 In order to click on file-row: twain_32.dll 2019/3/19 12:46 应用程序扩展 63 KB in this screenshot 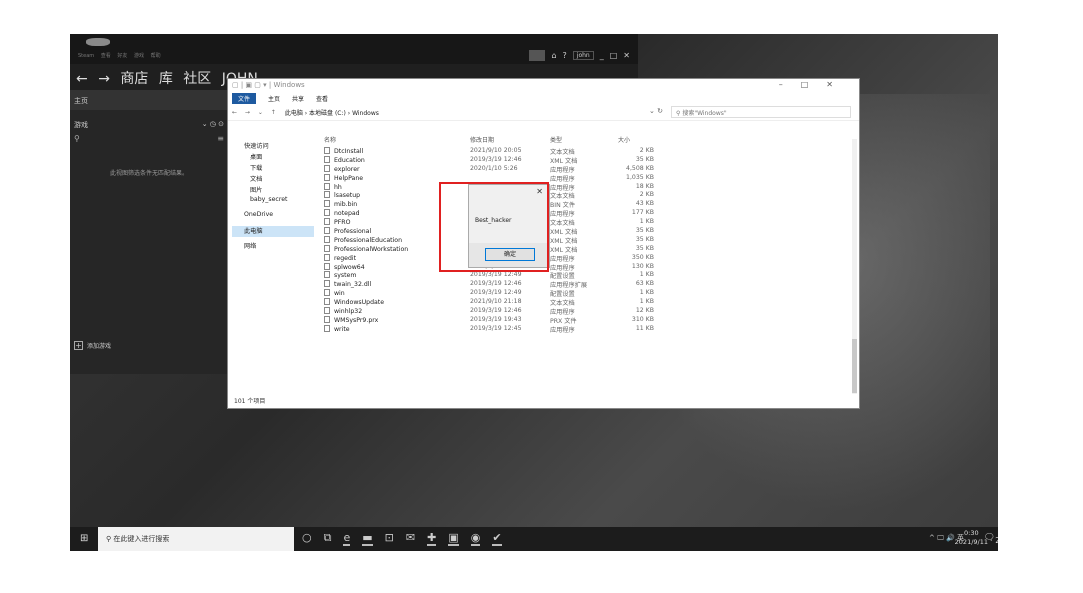, I will do `click(494, 284)`.